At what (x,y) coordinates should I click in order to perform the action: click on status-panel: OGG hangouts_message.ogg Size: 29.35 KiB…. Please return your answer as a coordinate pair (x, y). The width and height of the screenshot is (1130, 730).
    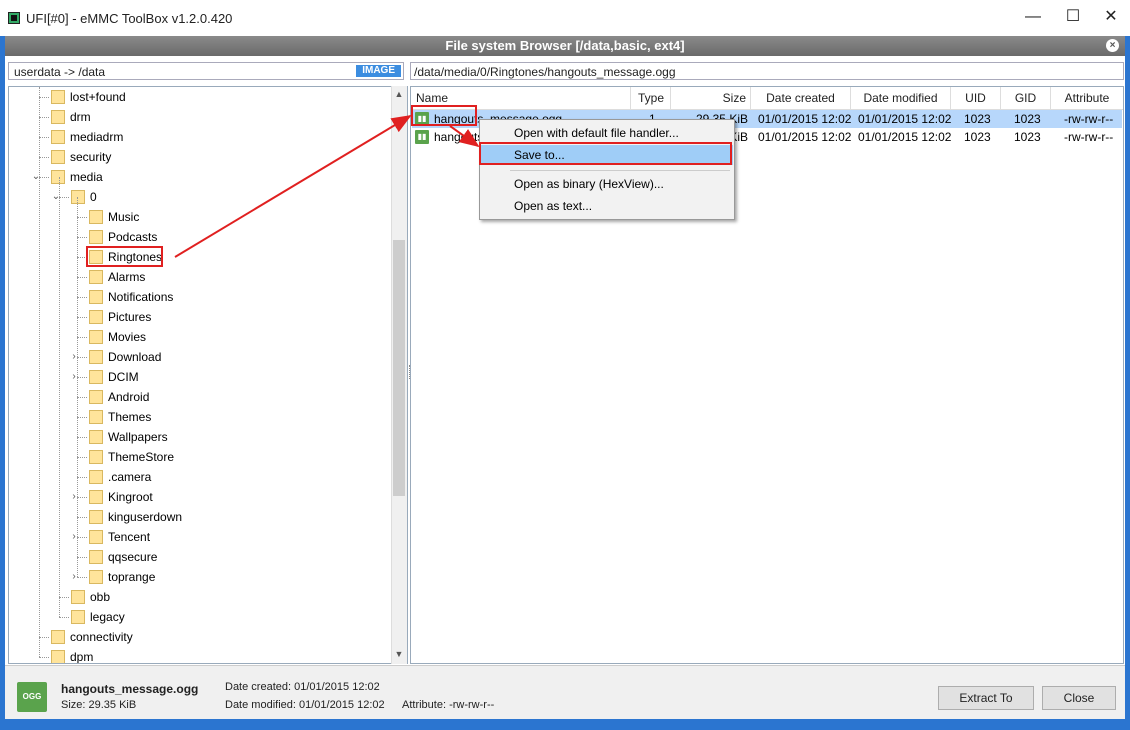
    Looking at the image, I should click on (565, 692).